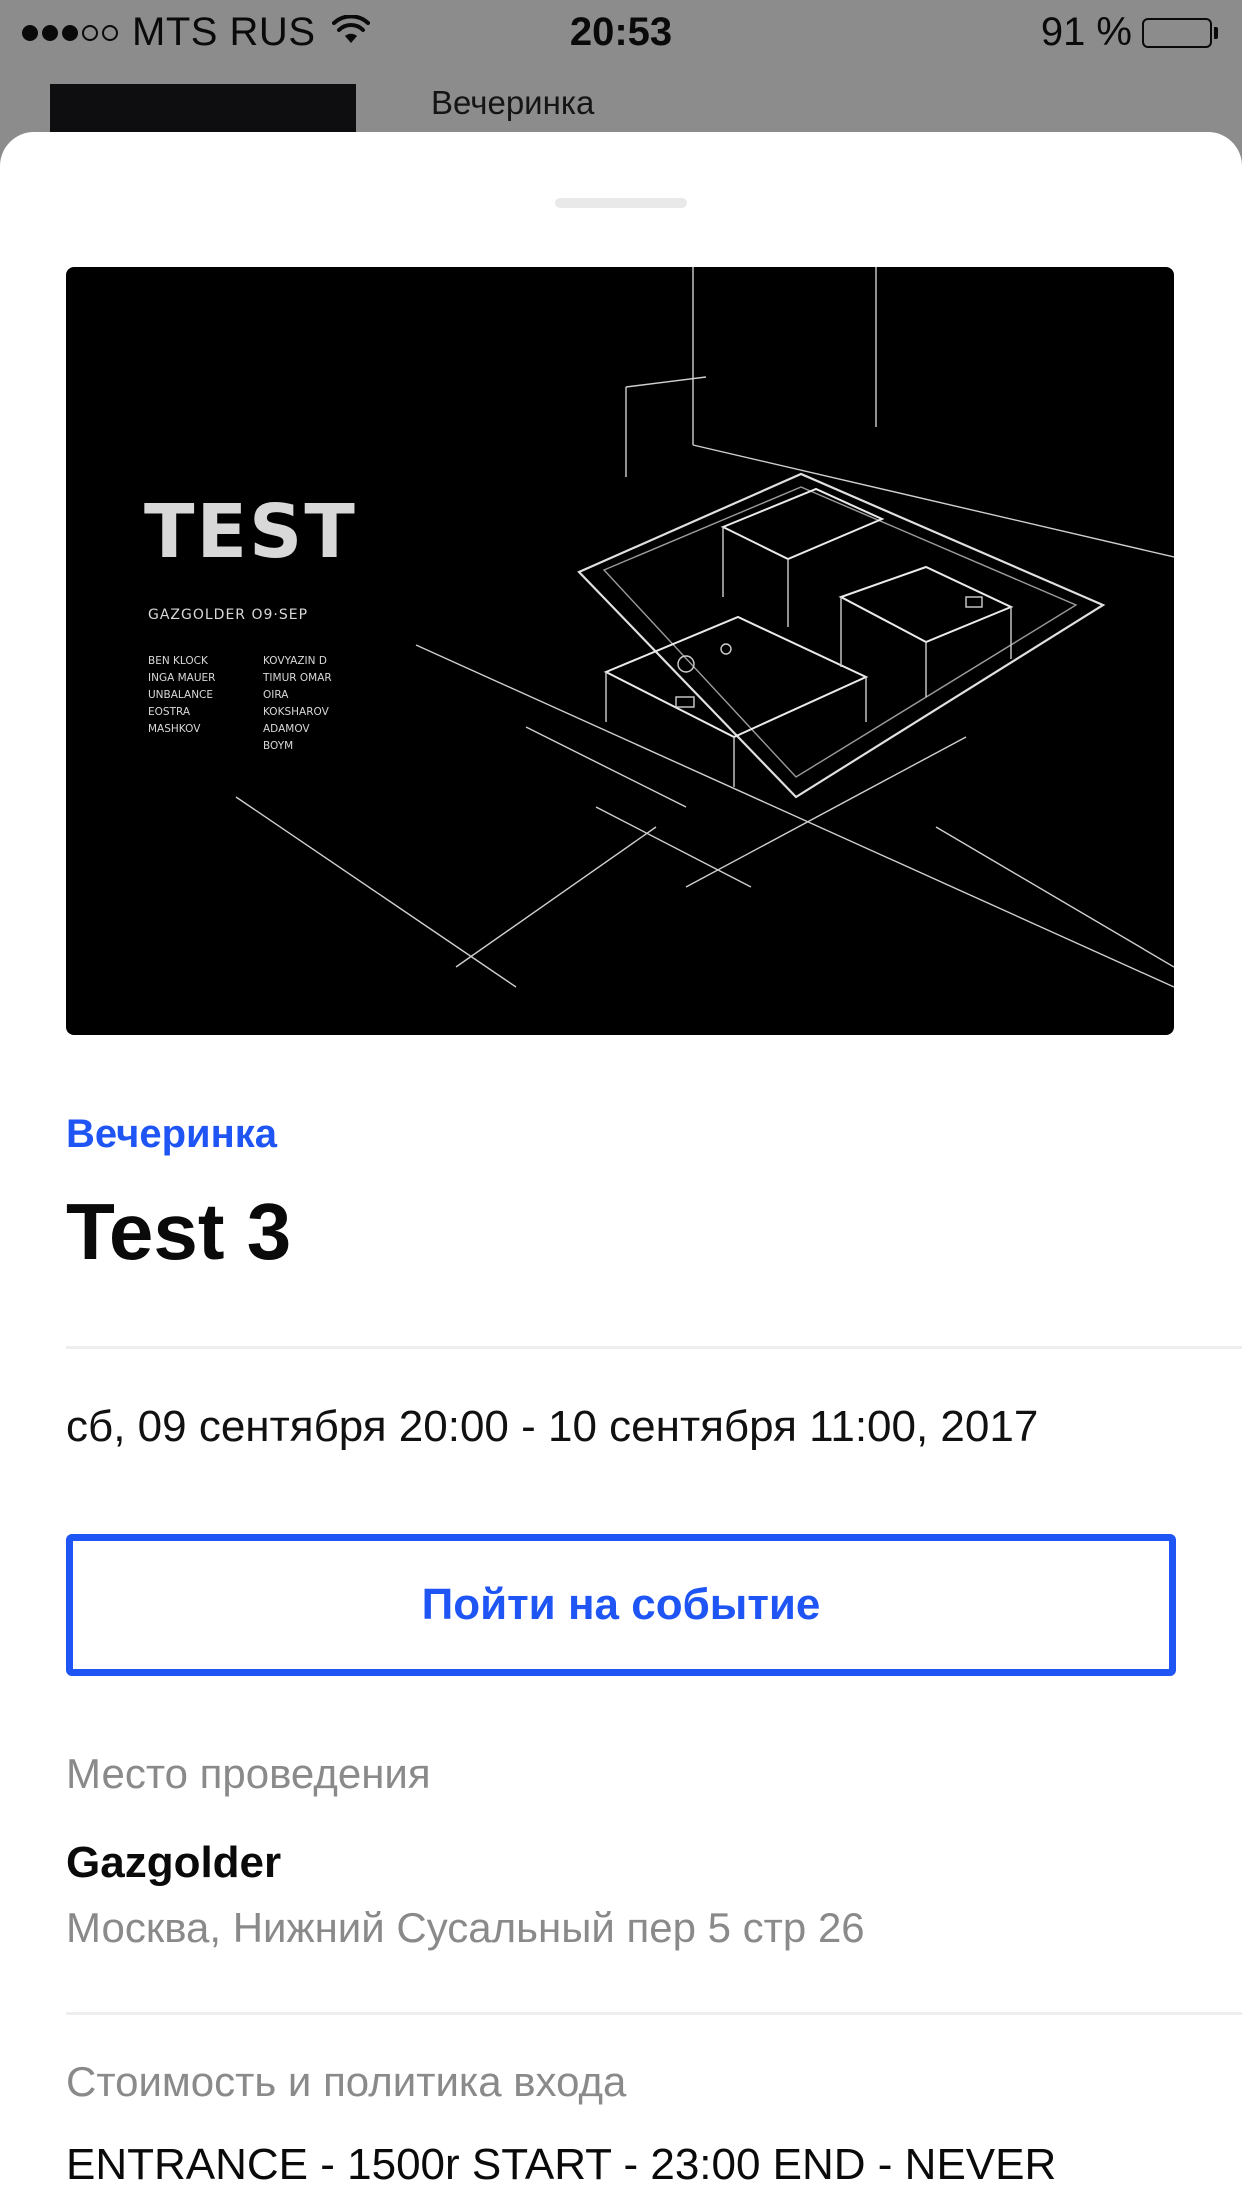  What do you see at coordinates (621, 1605) in the screenshot?
I see `attend-event-button: Пойти на событие` at bounding box center [621, 1605].